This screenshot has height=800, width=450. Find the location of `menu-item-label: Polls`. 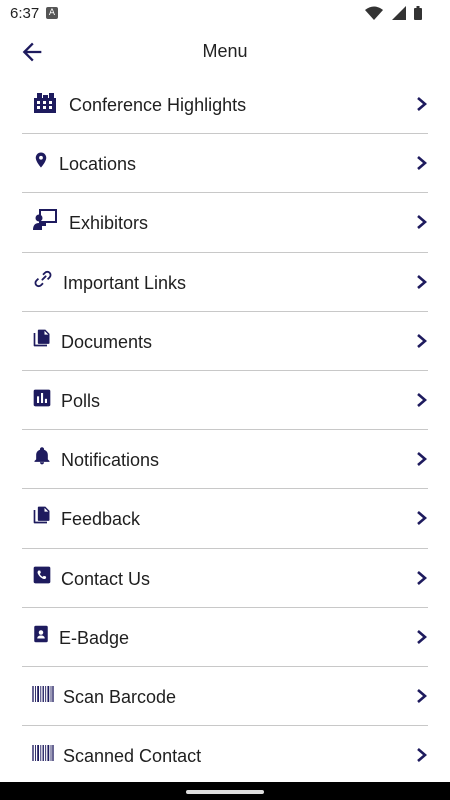

menu-item-label: Polls is located at coordinates (81, 400).